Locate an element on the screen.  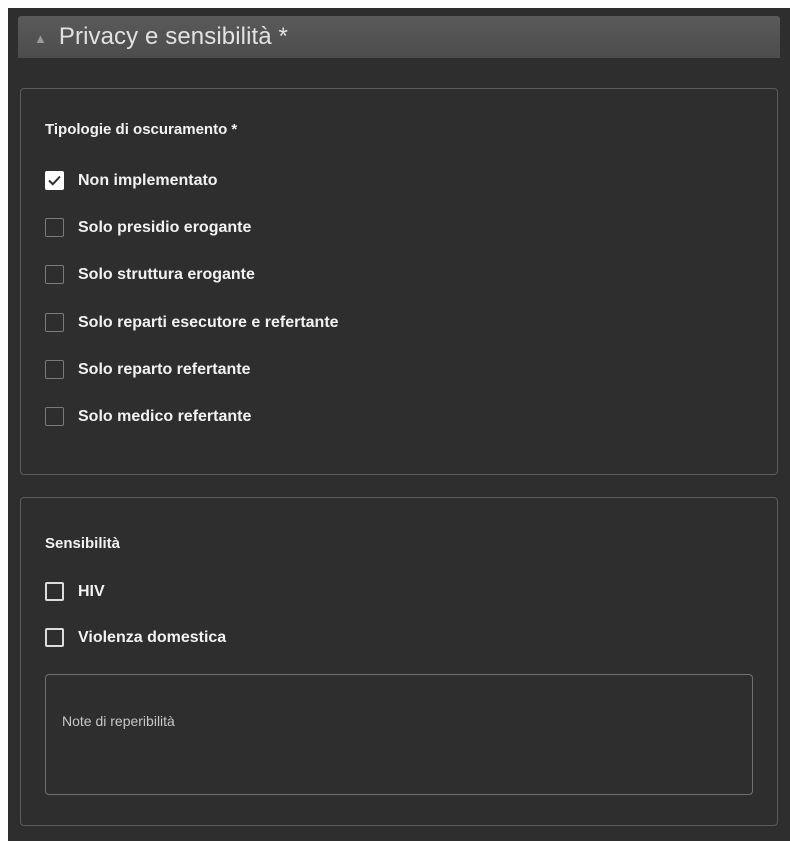
note-reperibilita-textarea: Note di reperibilità is located at coordinates (399, 734).